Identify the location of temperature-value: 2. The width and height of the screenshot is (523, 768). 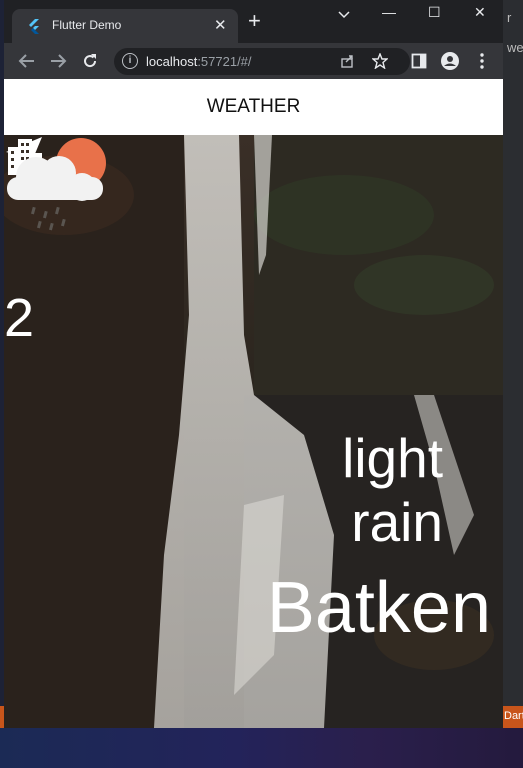
(19, 318).